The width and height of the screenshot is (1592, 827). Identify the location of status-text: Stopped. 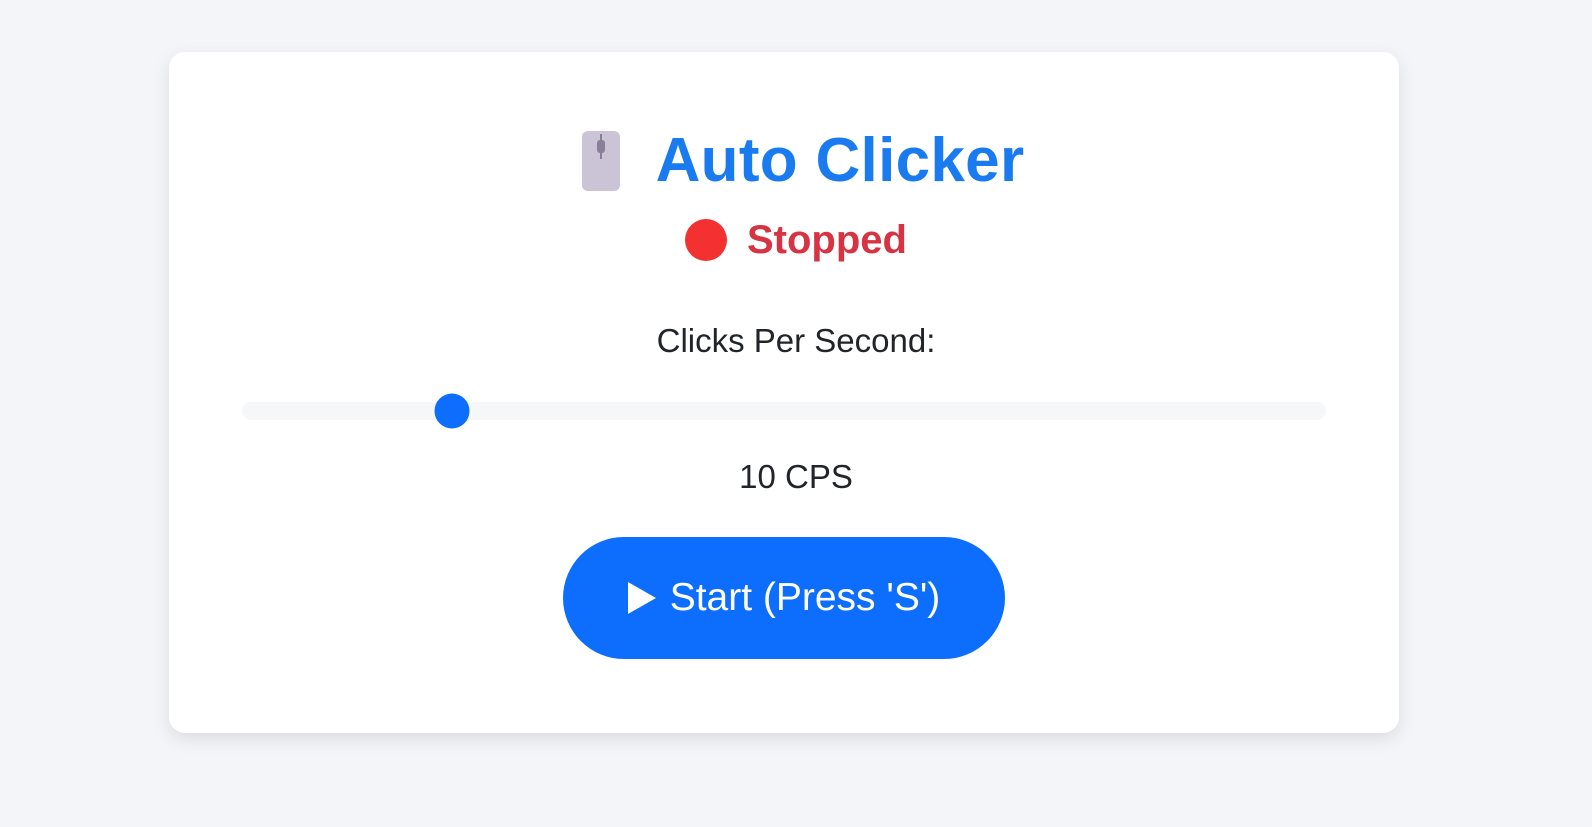
(827, 240).